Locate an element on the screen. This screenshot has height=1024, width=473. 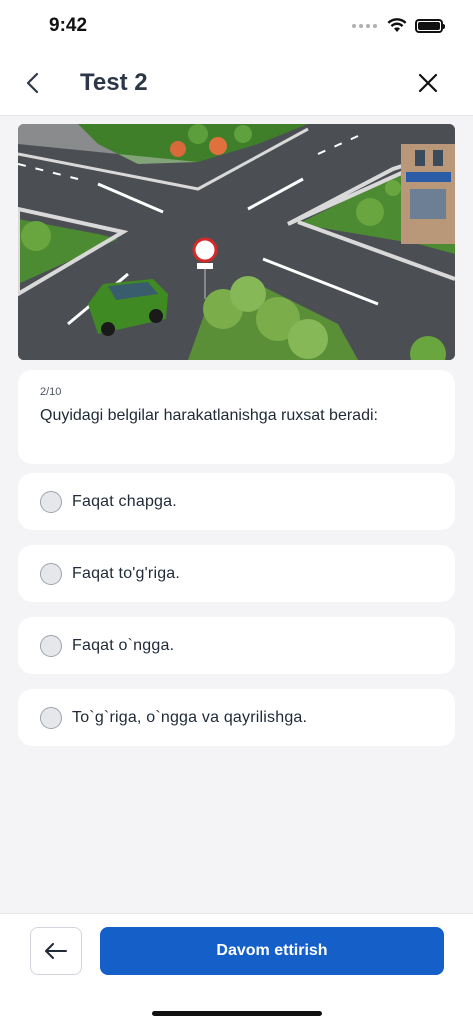
arrow-left-icon is located at coordinates (56, 951).